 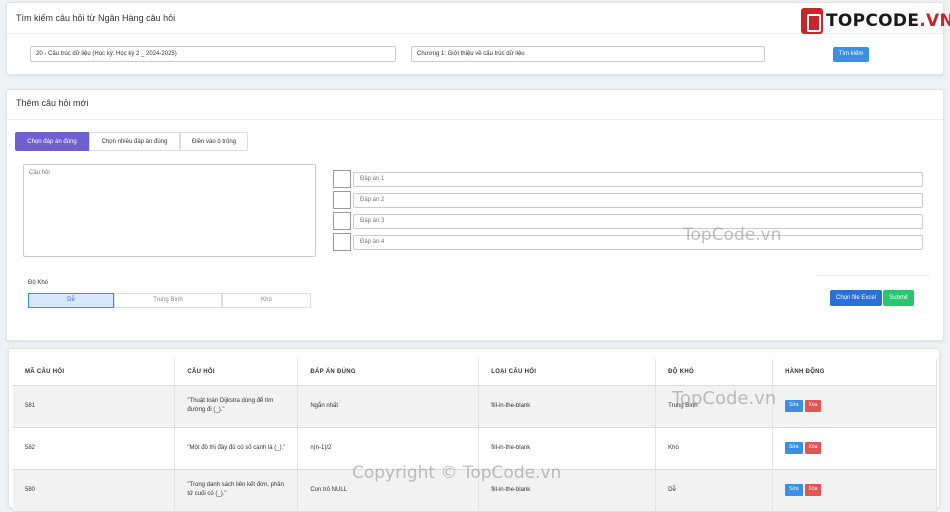 I want to click on difficulty-medium-option: Trung Bình, so click(x=168, y=300).